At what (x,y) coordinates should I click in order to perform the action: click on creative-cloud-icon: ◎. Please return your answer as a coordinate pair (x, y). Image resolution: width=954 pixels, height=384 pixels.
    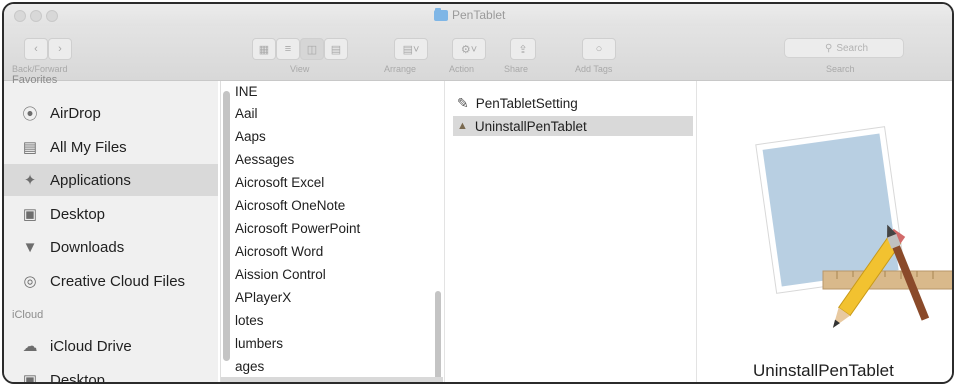
    Looking at the image, I should click on (30, 281).